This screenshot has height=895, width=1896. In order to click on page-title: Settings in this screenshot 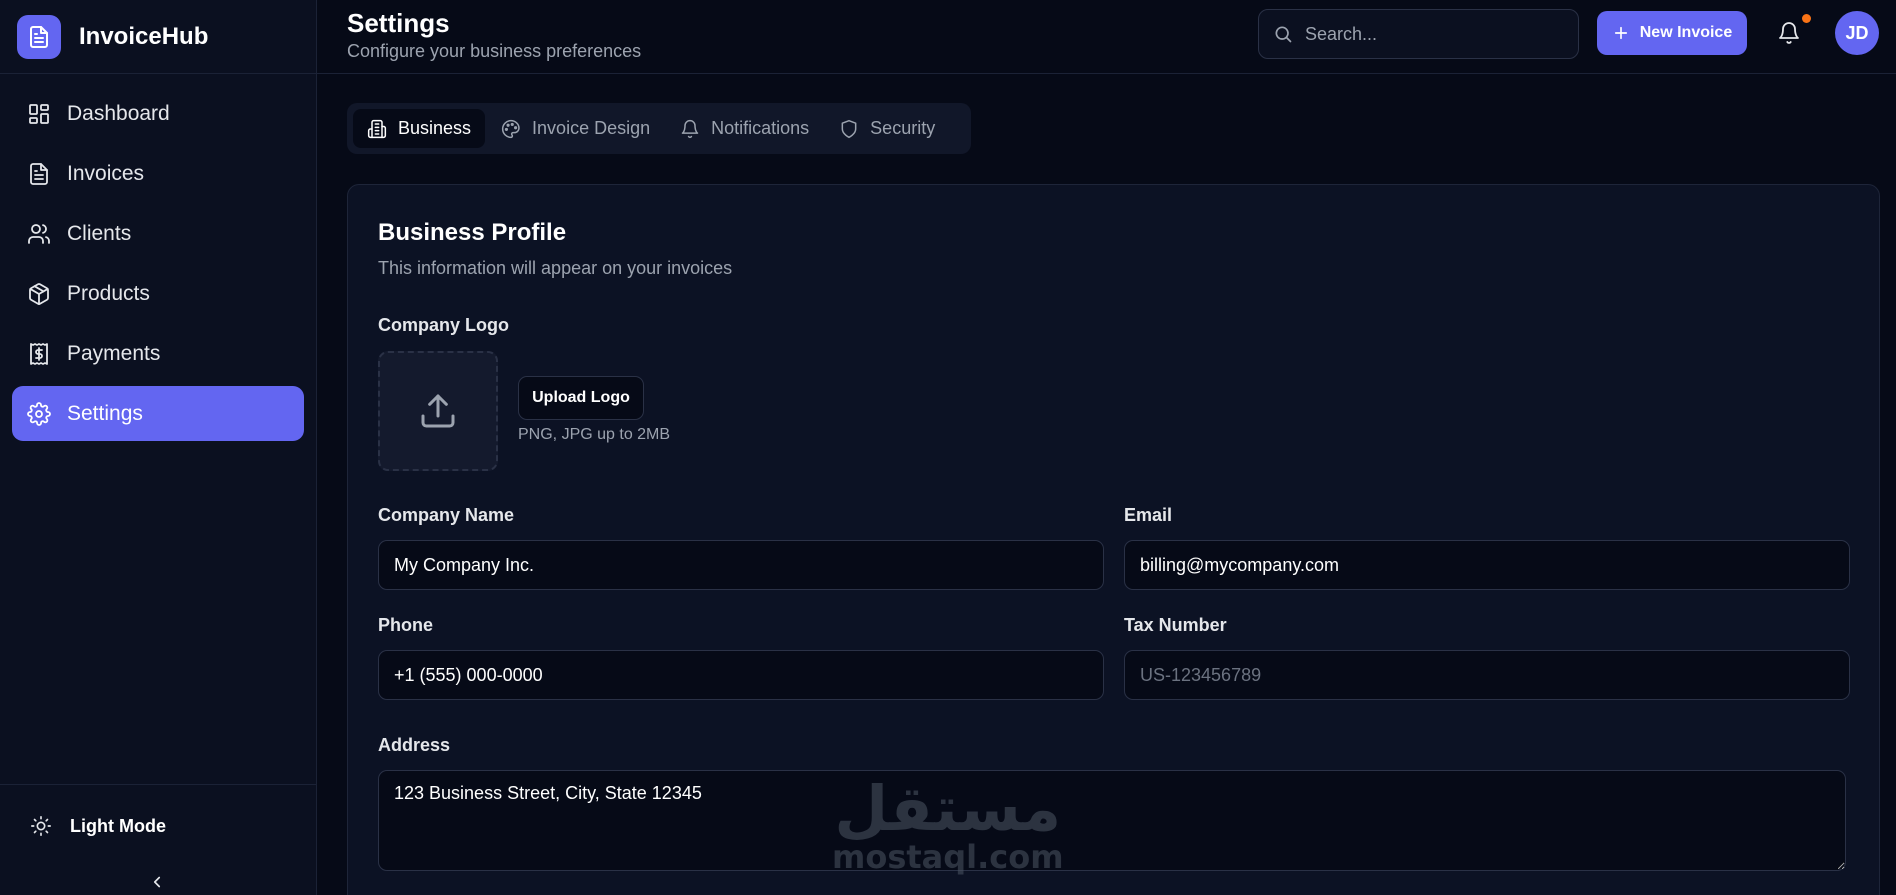, I will do `click(398, 23)`.